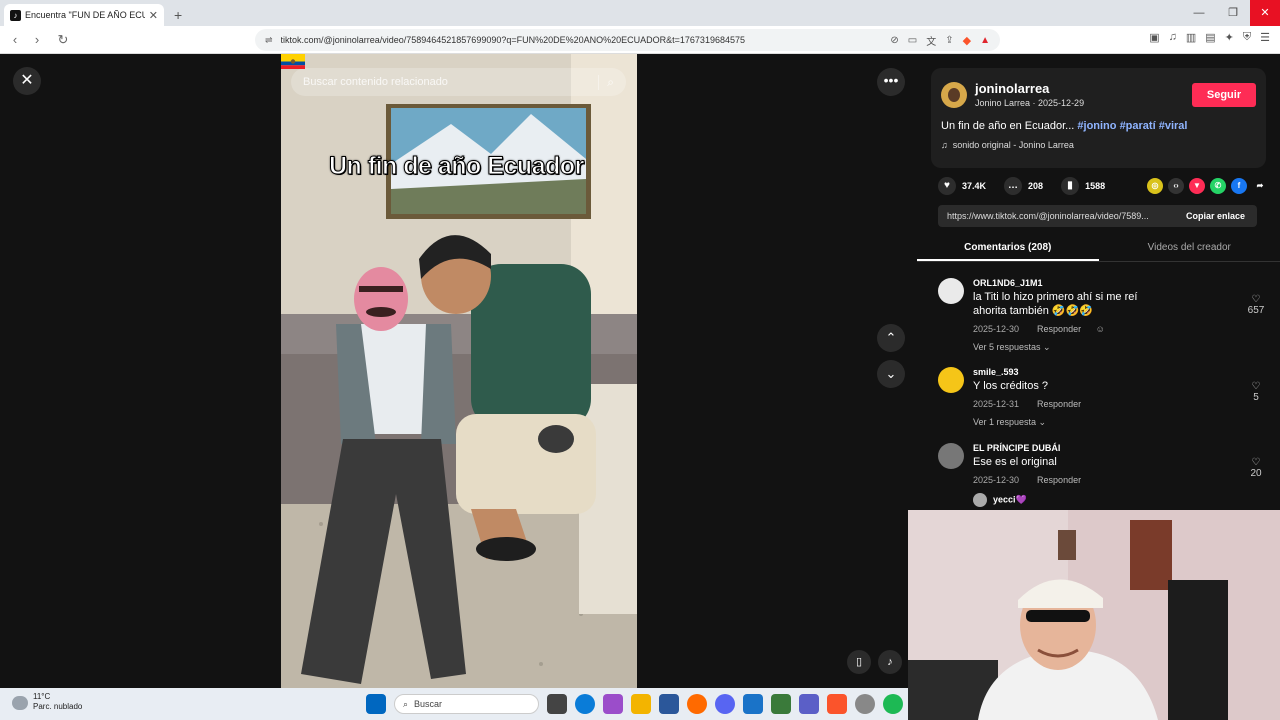 The height and width of the screenshot is (720, 1280). What do you see at coordinates (837, 704) in the screenshot?
I see `brave-icon` at bounding box center [837, 704].